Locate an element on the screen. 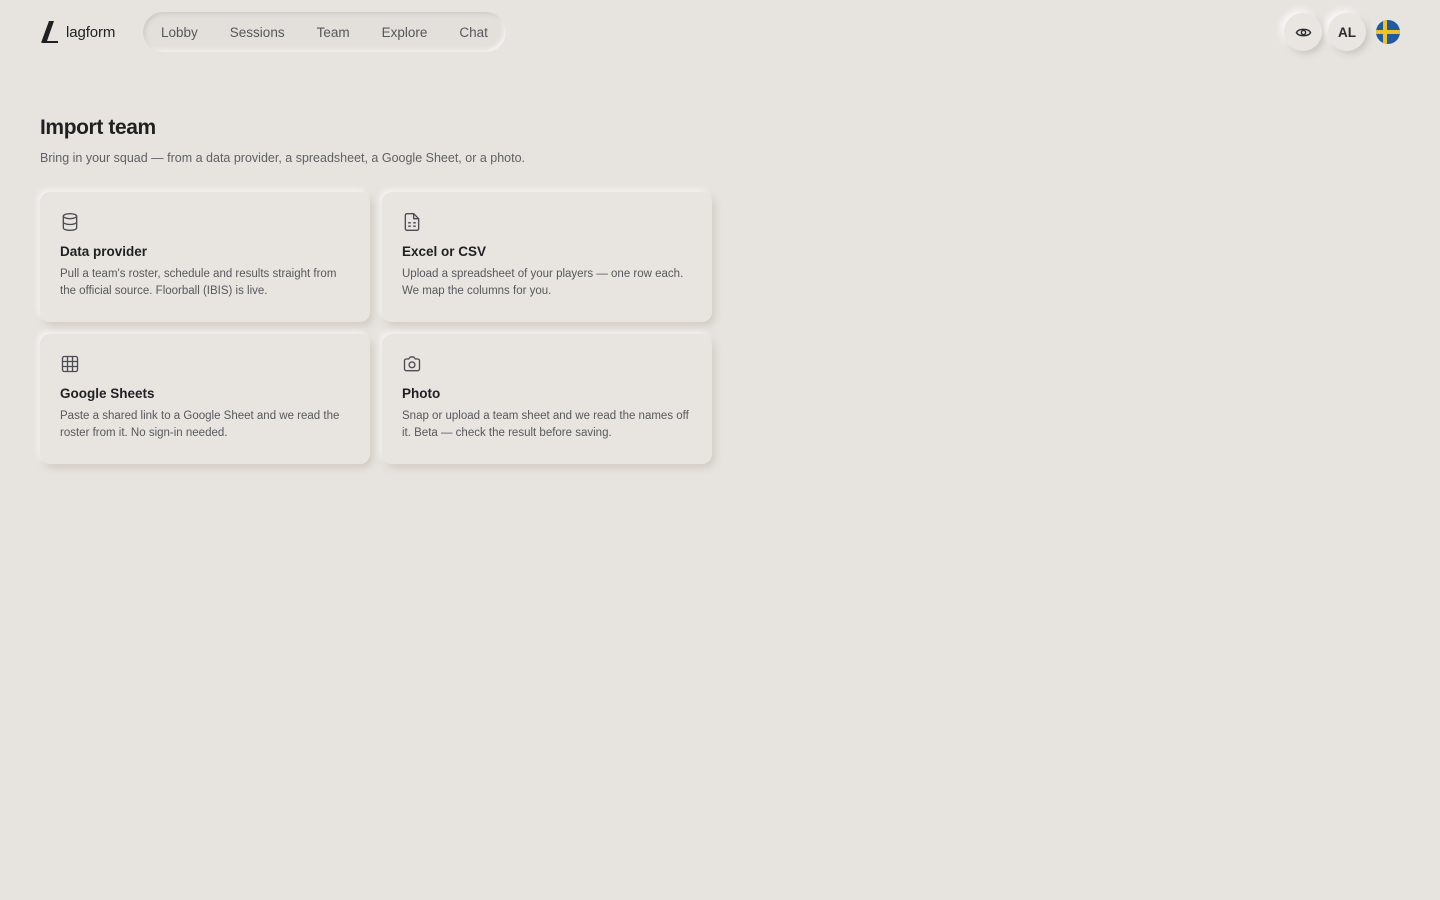  nav-item-lobby: Lobby is located at coordinates (179, 32).